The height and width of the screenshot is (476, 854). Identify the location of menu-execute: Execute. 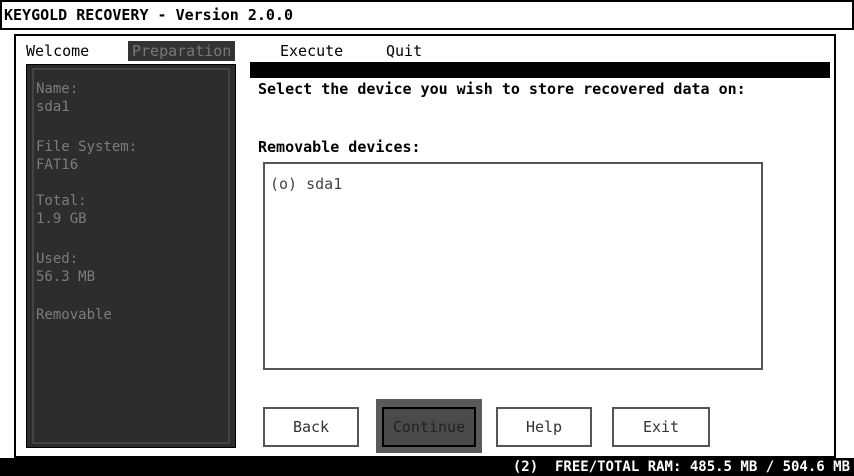
(311, 51).